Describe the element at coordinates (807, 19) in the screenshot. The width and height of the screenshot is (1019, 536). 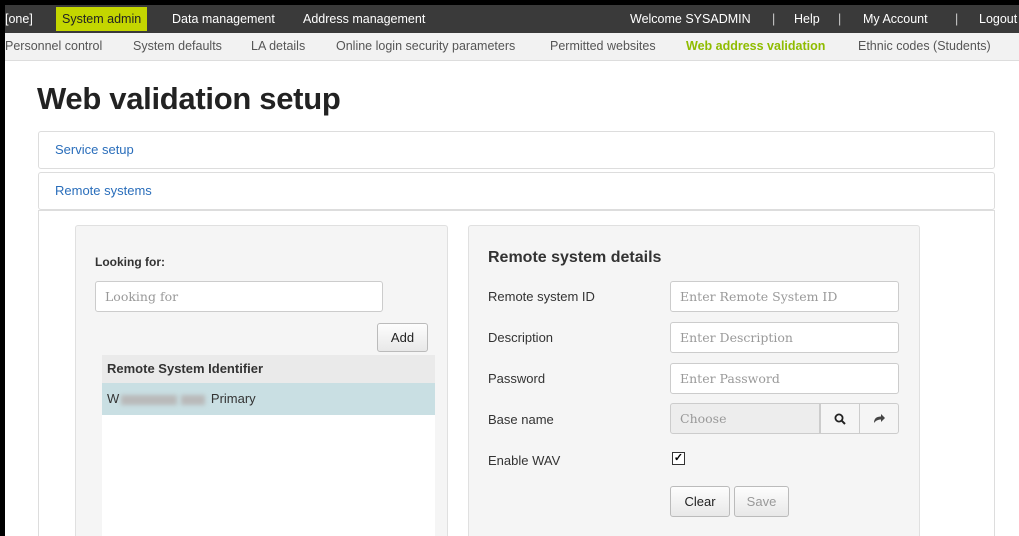
I see `nav-help: Help` at that location.